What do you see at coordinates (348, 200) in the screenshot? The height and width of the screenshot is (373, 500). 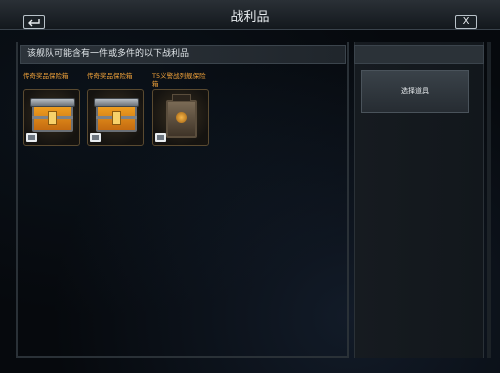 I see `frame-right-edge` at bounding box center [348, 200].